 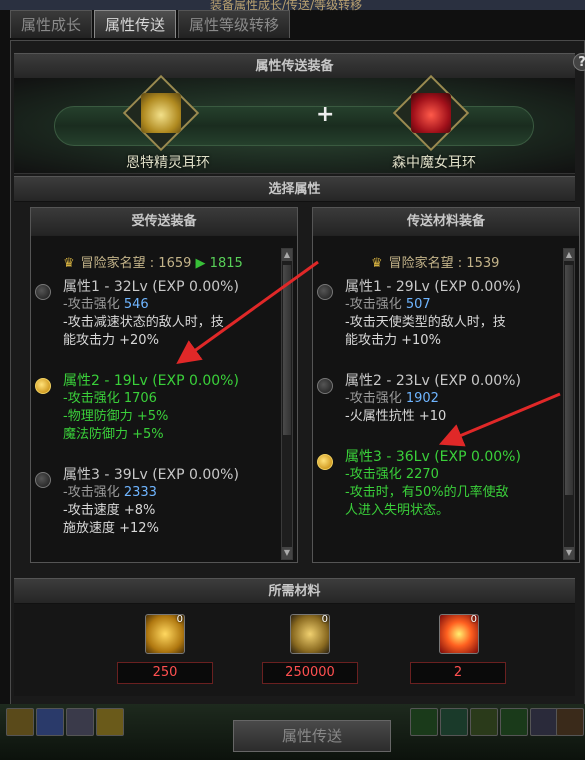 What do you see at coordinates (294, 124) in the screenshot?
I see `equipment-banner: 恩特精灵耳环 + 森中魔女耳环` at bounding box center [294, 124].